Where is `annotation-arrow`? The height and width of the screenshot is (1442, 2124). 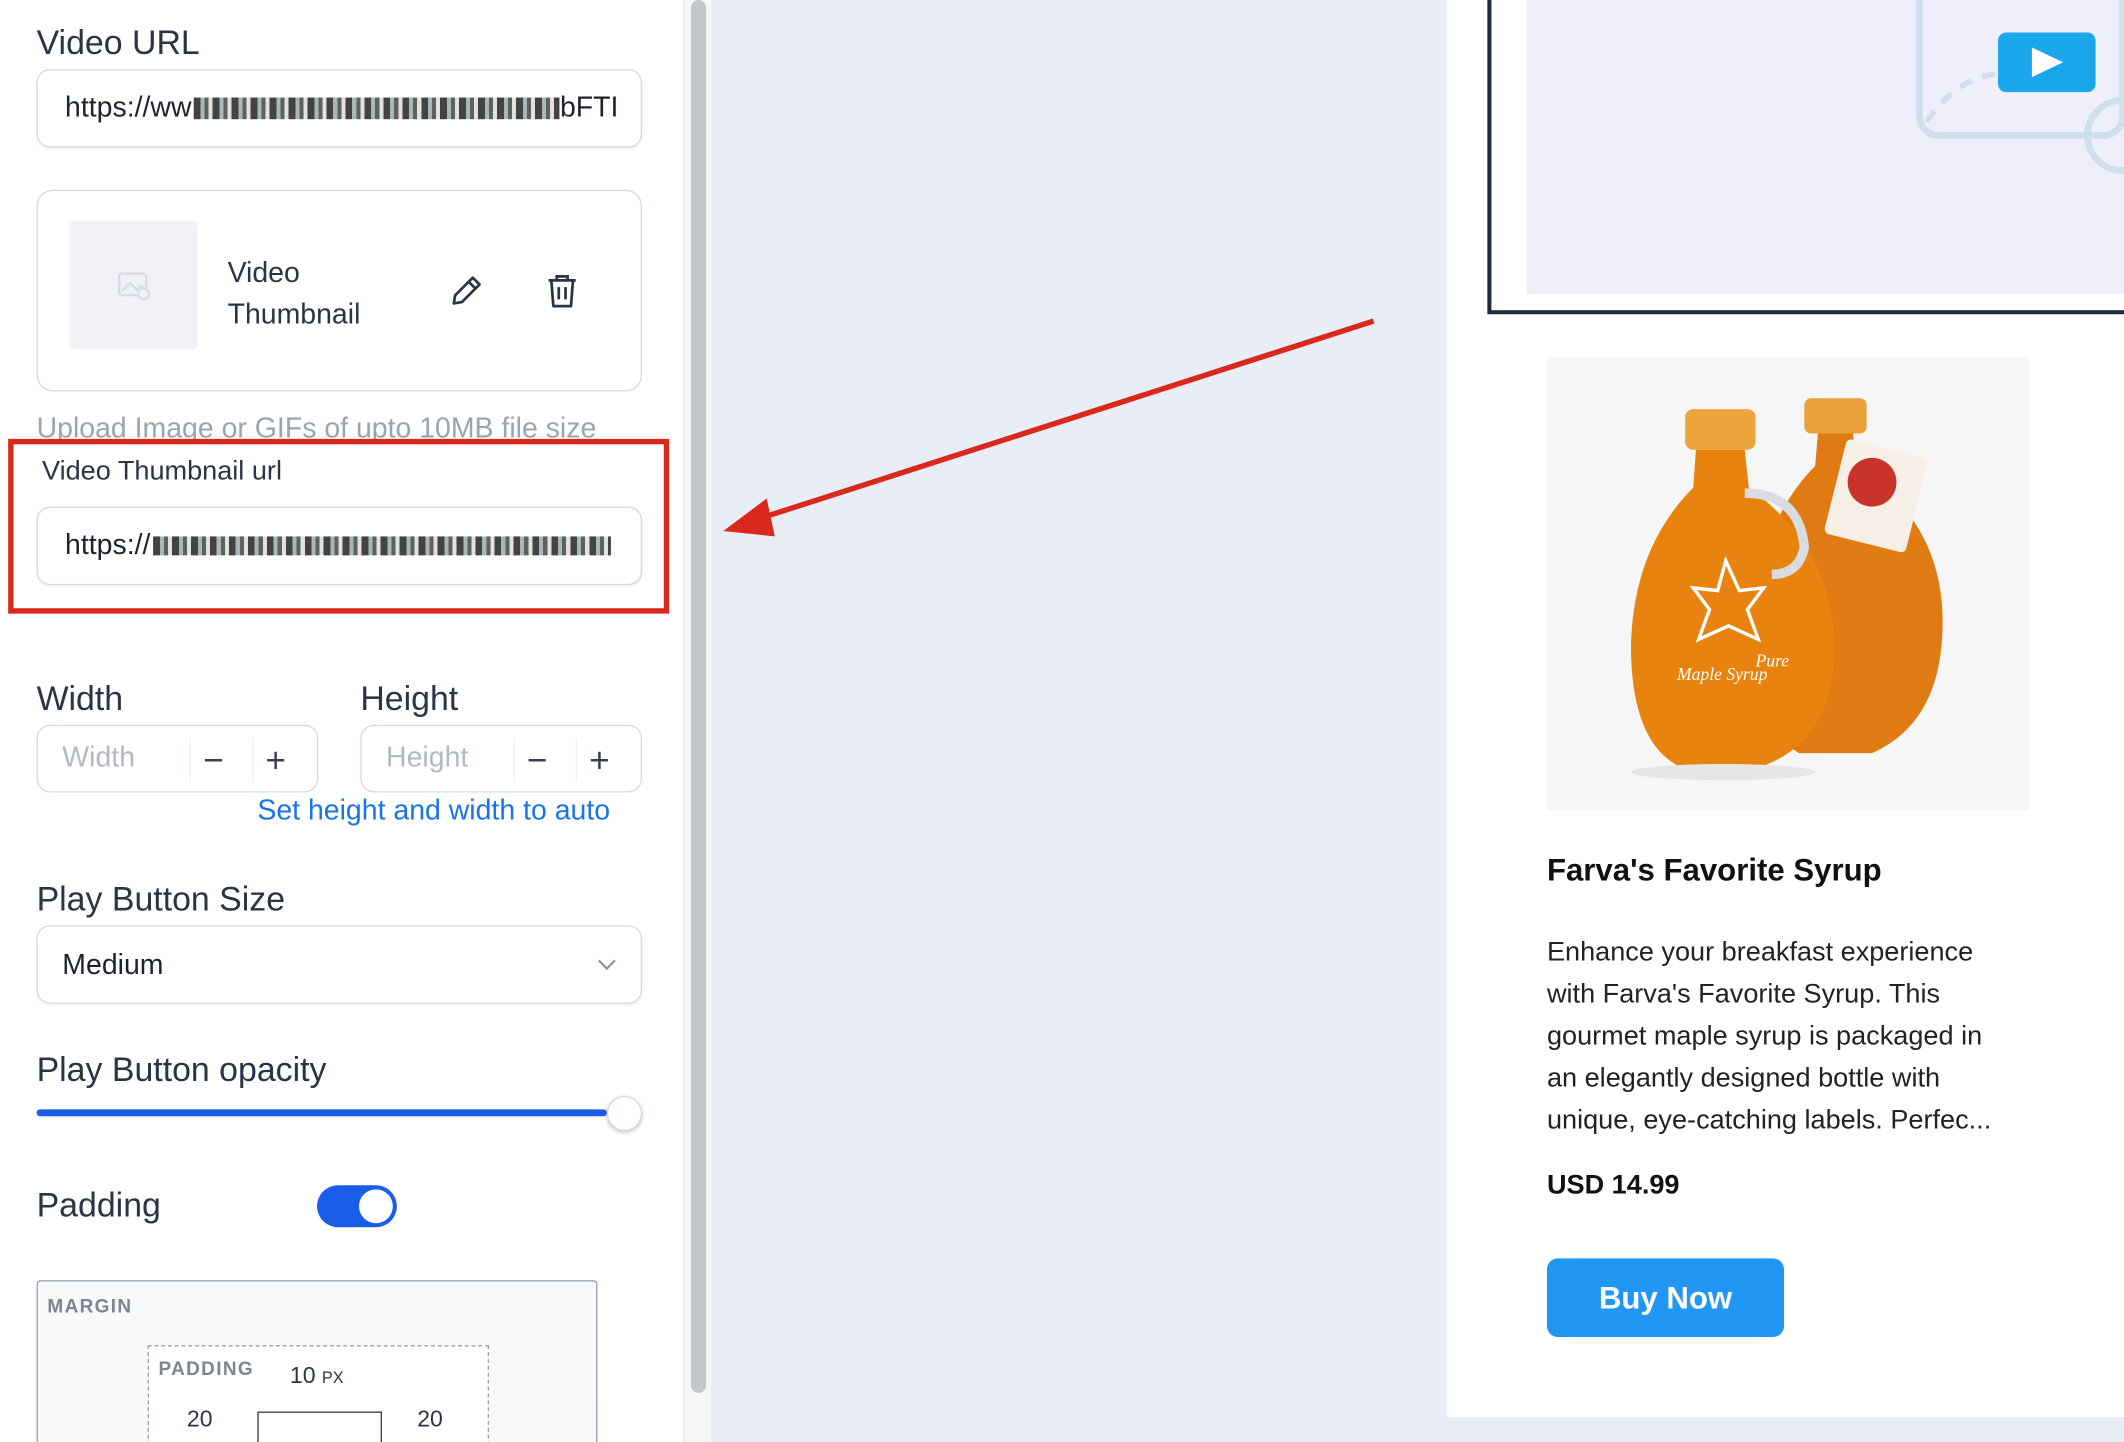
annotation-arrow is located at coordinates (1049, 427).